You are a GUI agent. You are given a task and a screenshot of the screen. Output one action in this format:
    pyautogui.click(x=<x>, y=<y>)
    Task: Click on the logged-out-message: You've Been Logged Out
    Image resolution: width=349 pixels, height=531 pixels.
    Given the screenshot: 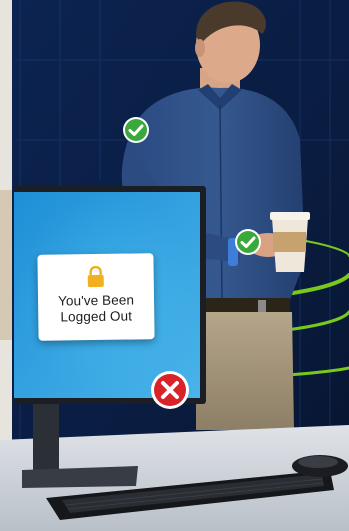 What is the action you would take?
    pyautogui.click(x=96, y=308)
    